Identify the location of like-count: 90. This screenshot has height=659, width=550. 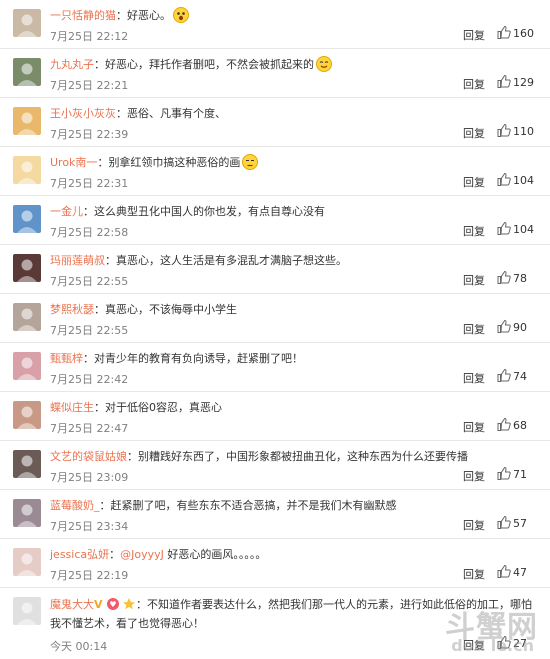
(520, 327).